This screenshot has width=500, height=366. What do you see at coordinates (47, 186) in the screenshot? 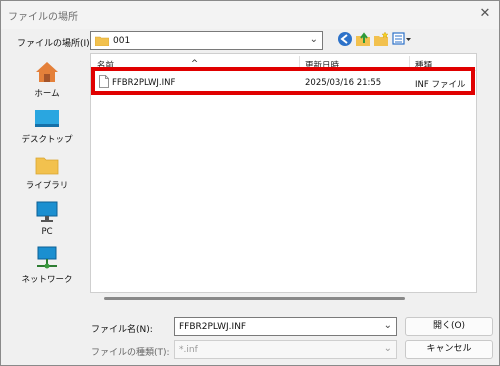
I see `place-library-label: ライブラリ` at bounding box center [47, 186].